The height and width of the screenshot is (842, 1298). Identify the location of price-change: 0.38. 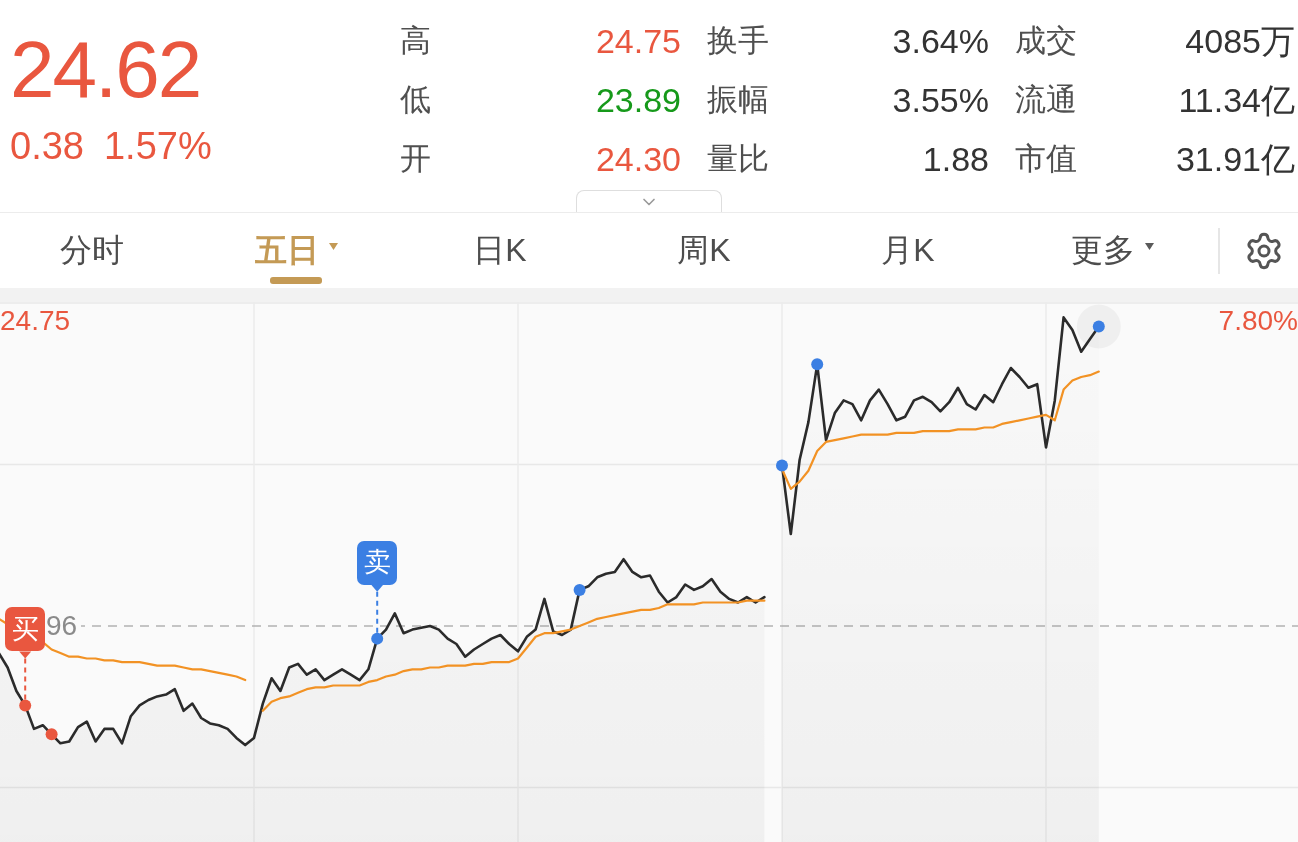
(47, 146).